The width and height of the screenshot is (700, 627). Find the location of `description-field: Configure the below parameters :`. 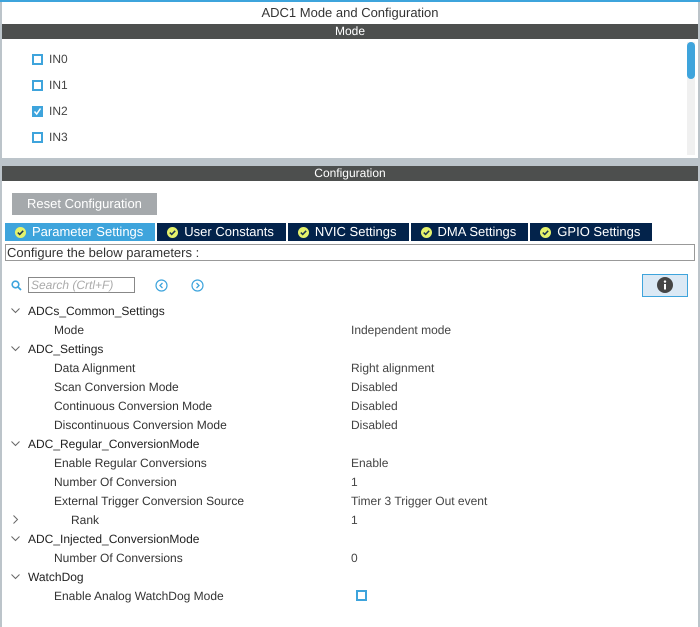

description-field: Configure the below parameters : is located at coordinates (350, 252).